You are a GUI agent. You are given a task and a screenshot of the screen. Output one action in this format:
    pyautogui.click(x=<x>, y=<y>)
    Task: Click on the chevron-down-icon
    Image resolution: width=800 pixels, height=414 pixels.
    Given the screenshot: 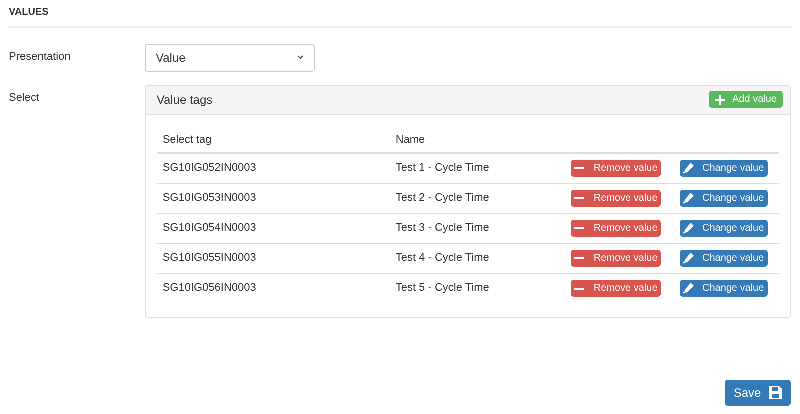 What is the action you would take?
    pyautogui.click(x=300, y=57)
    